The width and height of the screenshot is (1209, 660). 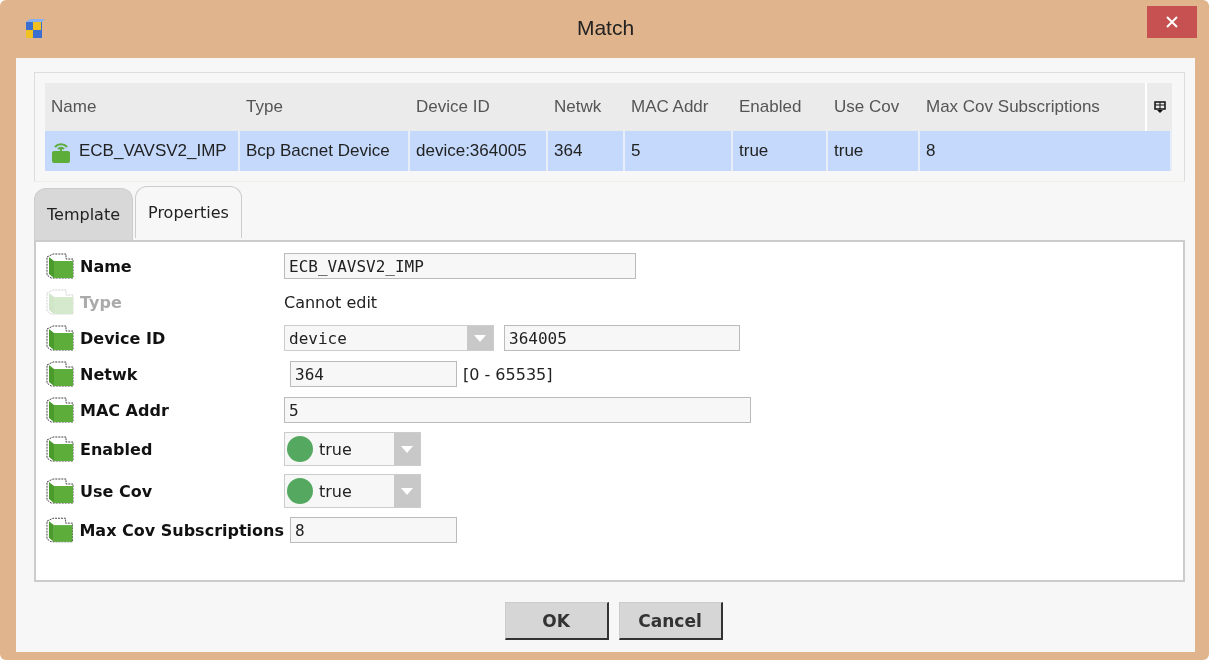 I want to click on table-cell: 364, so click(x=586, y=151).